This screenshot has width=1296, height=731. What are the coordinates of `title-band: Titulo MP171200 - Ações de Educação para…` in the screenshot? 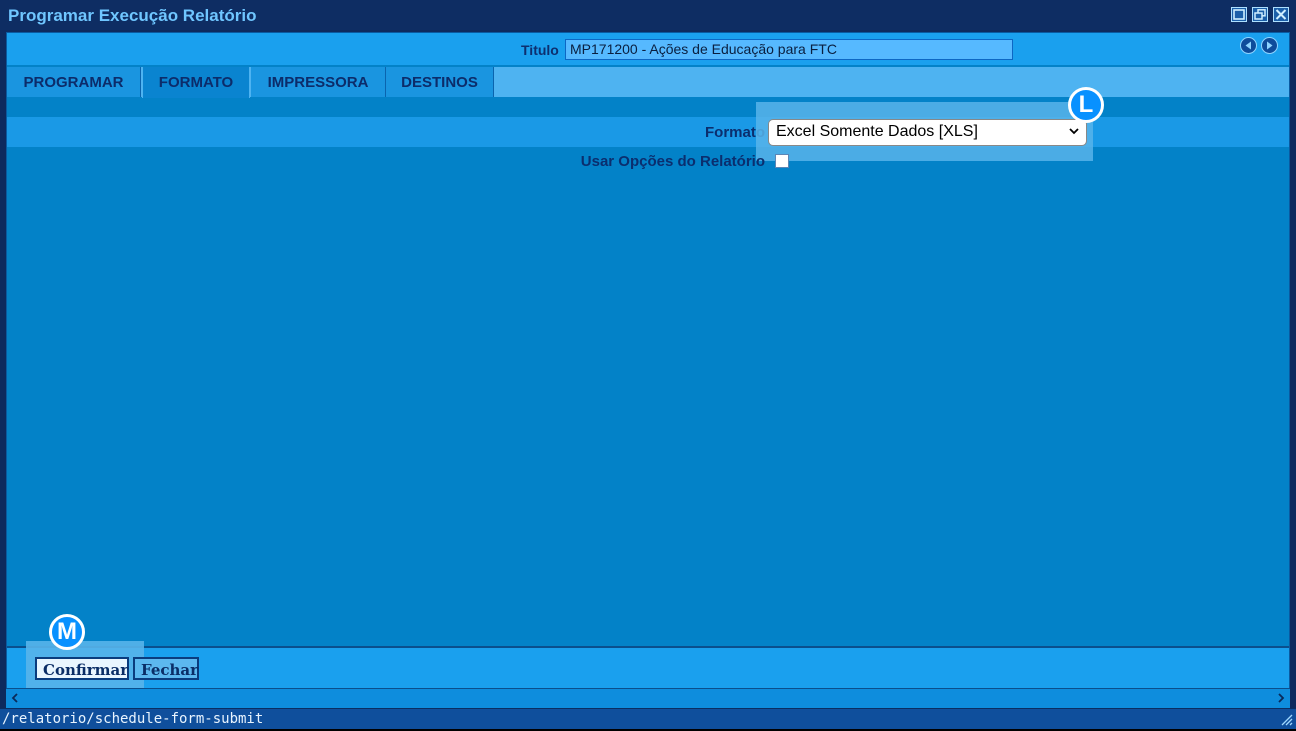 It's located at (648, 49).